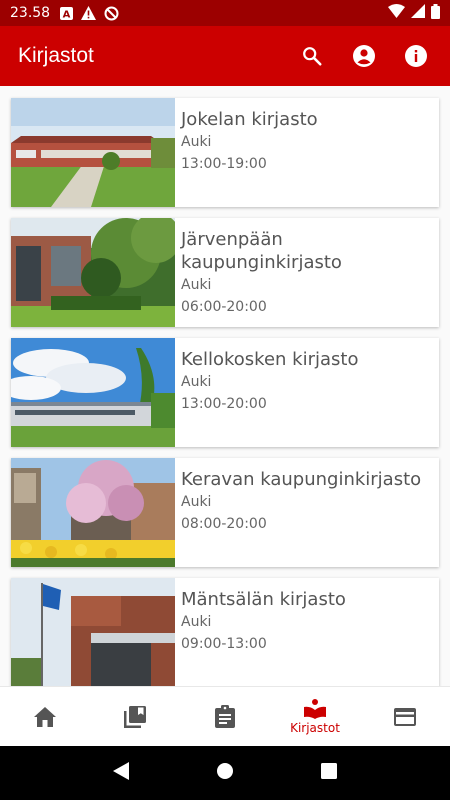 This screenshot has height=800, width=450. I want to click on home-button, so click(225, 773).